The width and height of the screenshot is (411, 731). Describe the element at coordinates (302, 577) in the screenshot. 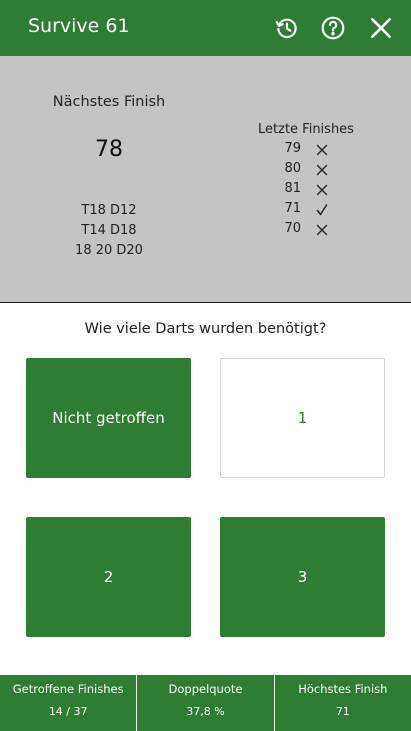

I see `three-darts-button: 3` at that location.